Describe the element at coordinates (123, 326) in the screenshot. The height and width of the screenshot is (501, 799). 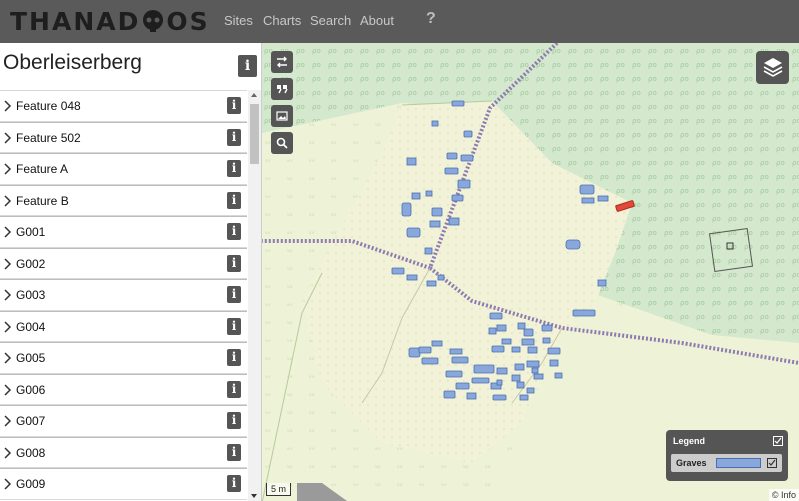
I see `feature-list-item: G004 i` at that location.